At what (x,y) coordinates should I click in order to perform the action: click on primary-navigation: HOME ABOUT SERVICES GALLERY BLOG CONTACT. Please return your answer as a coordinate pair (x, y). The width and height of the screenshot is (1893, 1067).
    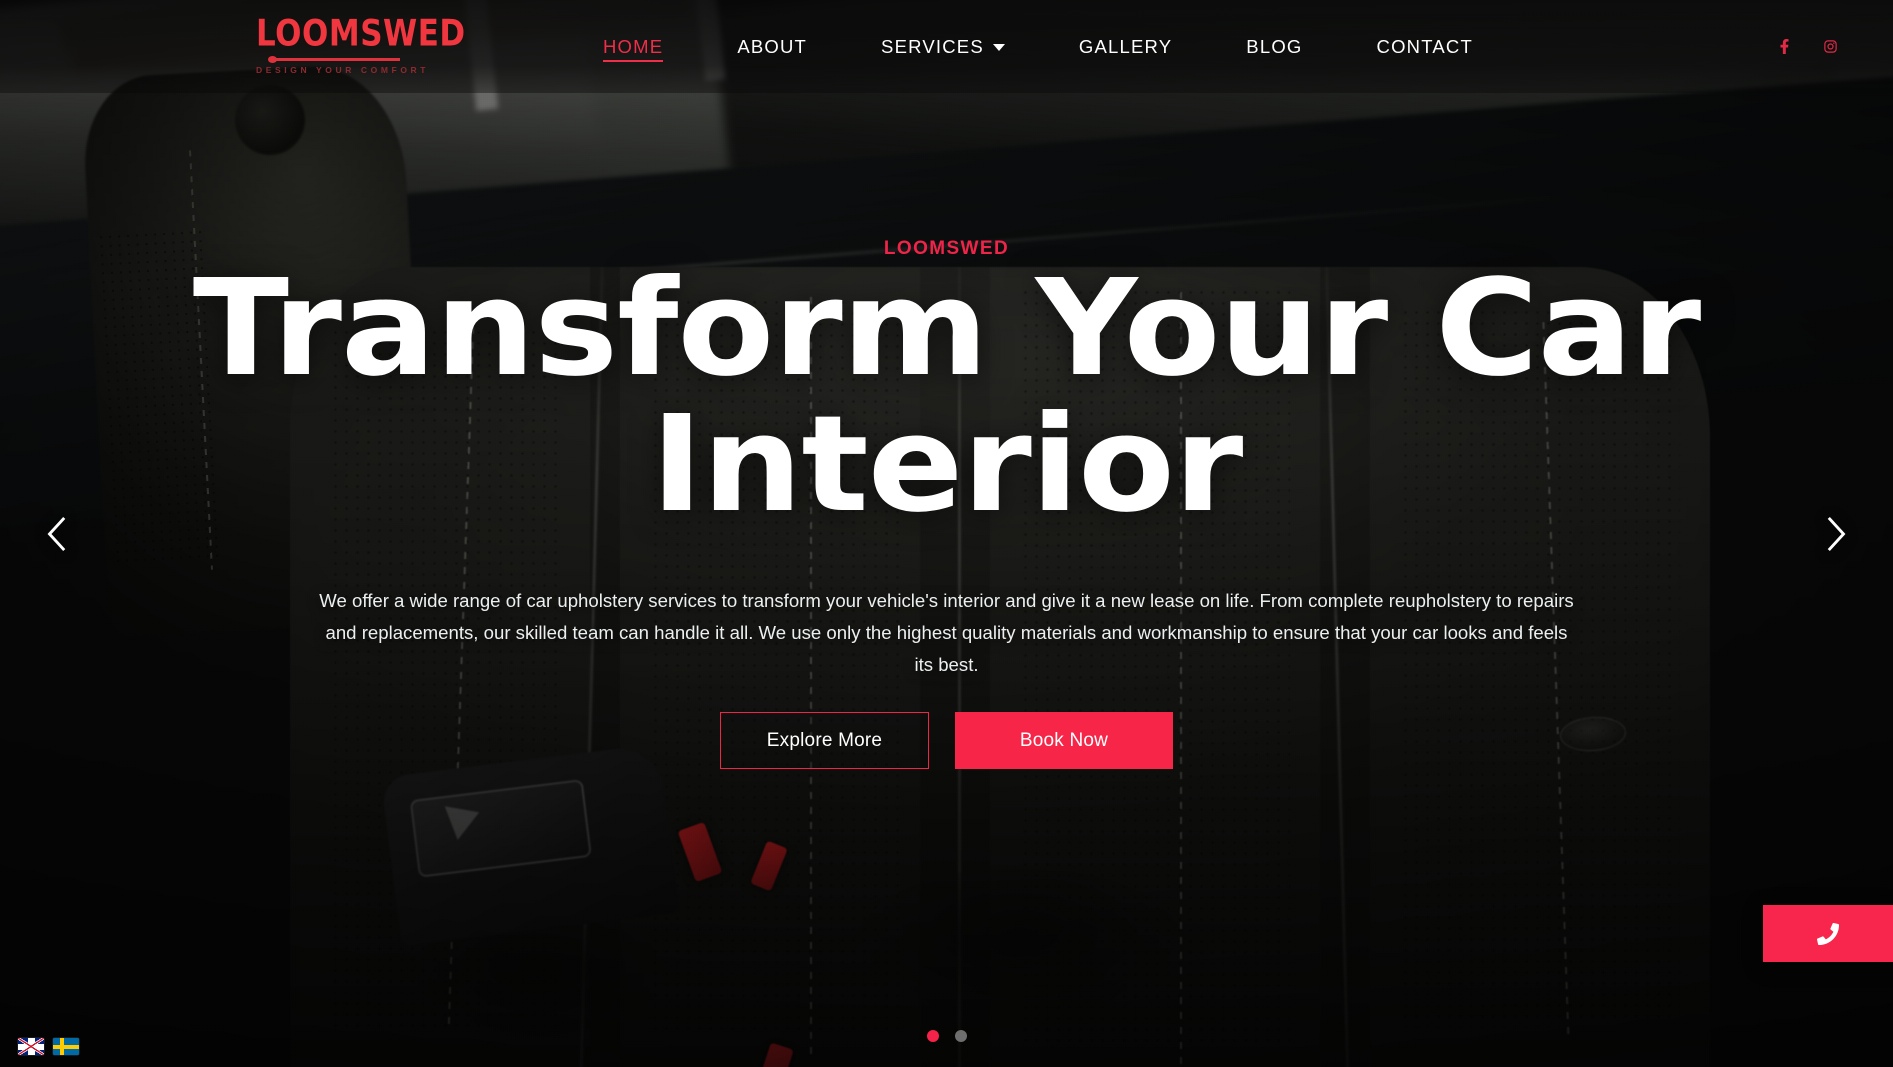
    Looking at the image, I should click on (1038, 46).